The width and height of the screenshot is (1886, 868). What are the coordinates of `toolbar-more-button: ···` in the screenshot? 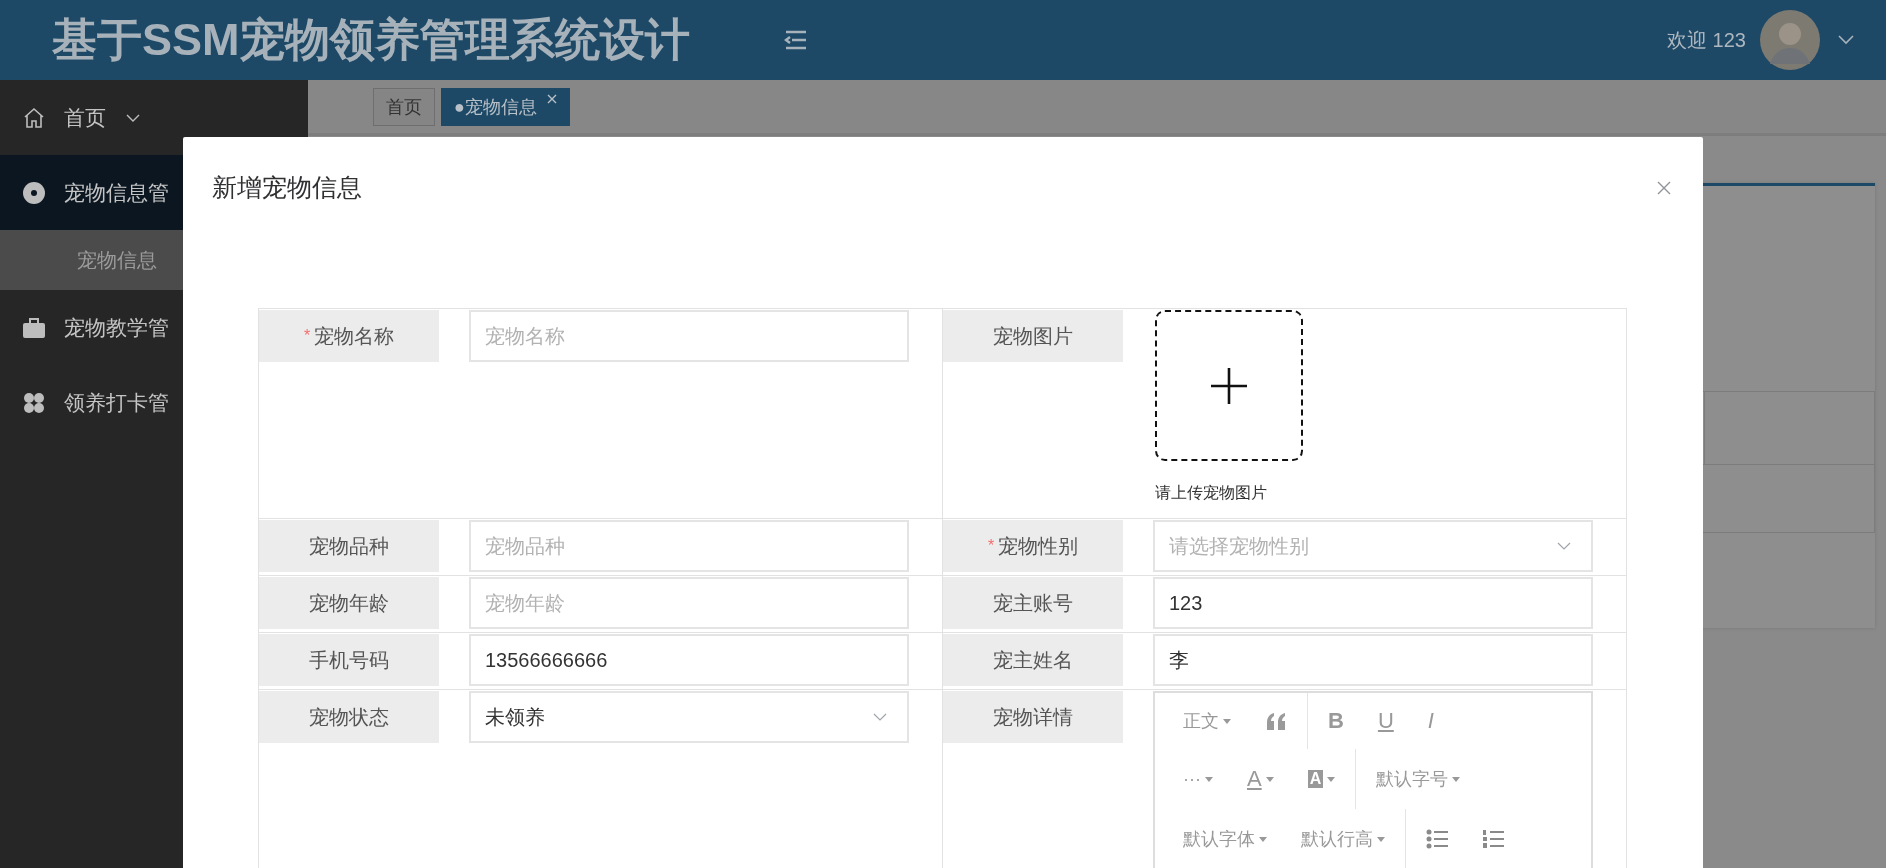 It's located at (1198, 779).